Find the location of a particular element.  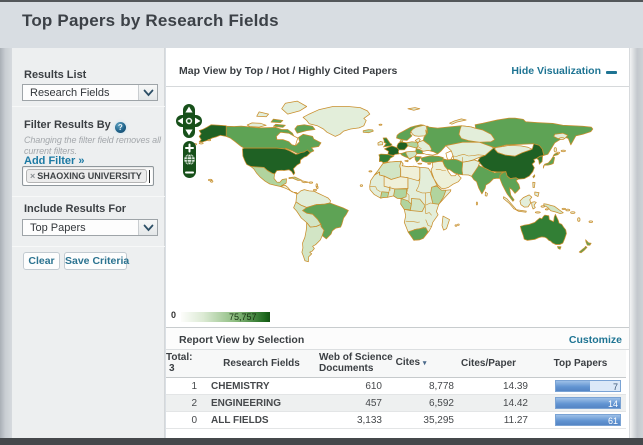

include-results-label: Include Results For is located at coordinates (75, 209).